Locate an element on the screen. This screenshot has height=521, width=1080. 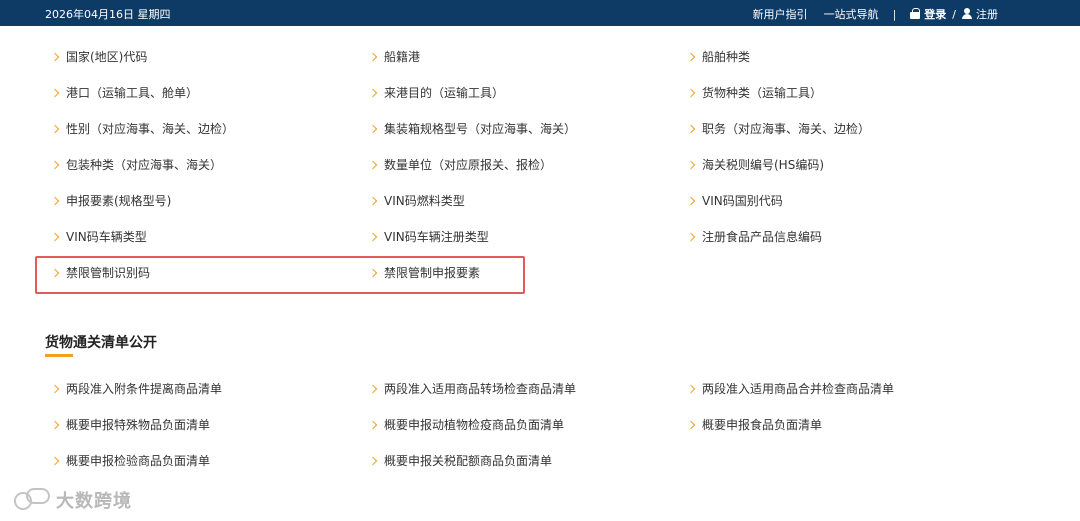
link-label: VIN码燃料类型 is located at coordinates (424, 201).